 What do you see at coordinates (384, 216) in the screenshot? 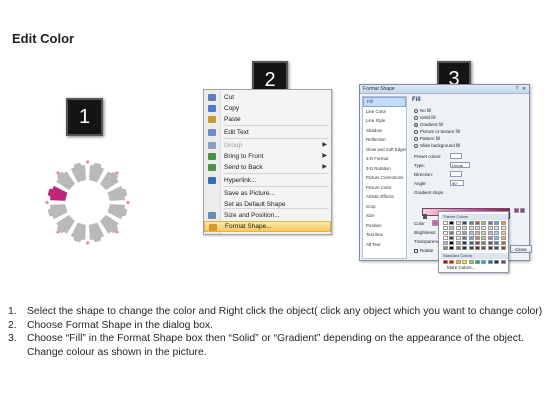
I see `category-size: Size` at bounding box center [384, 216].